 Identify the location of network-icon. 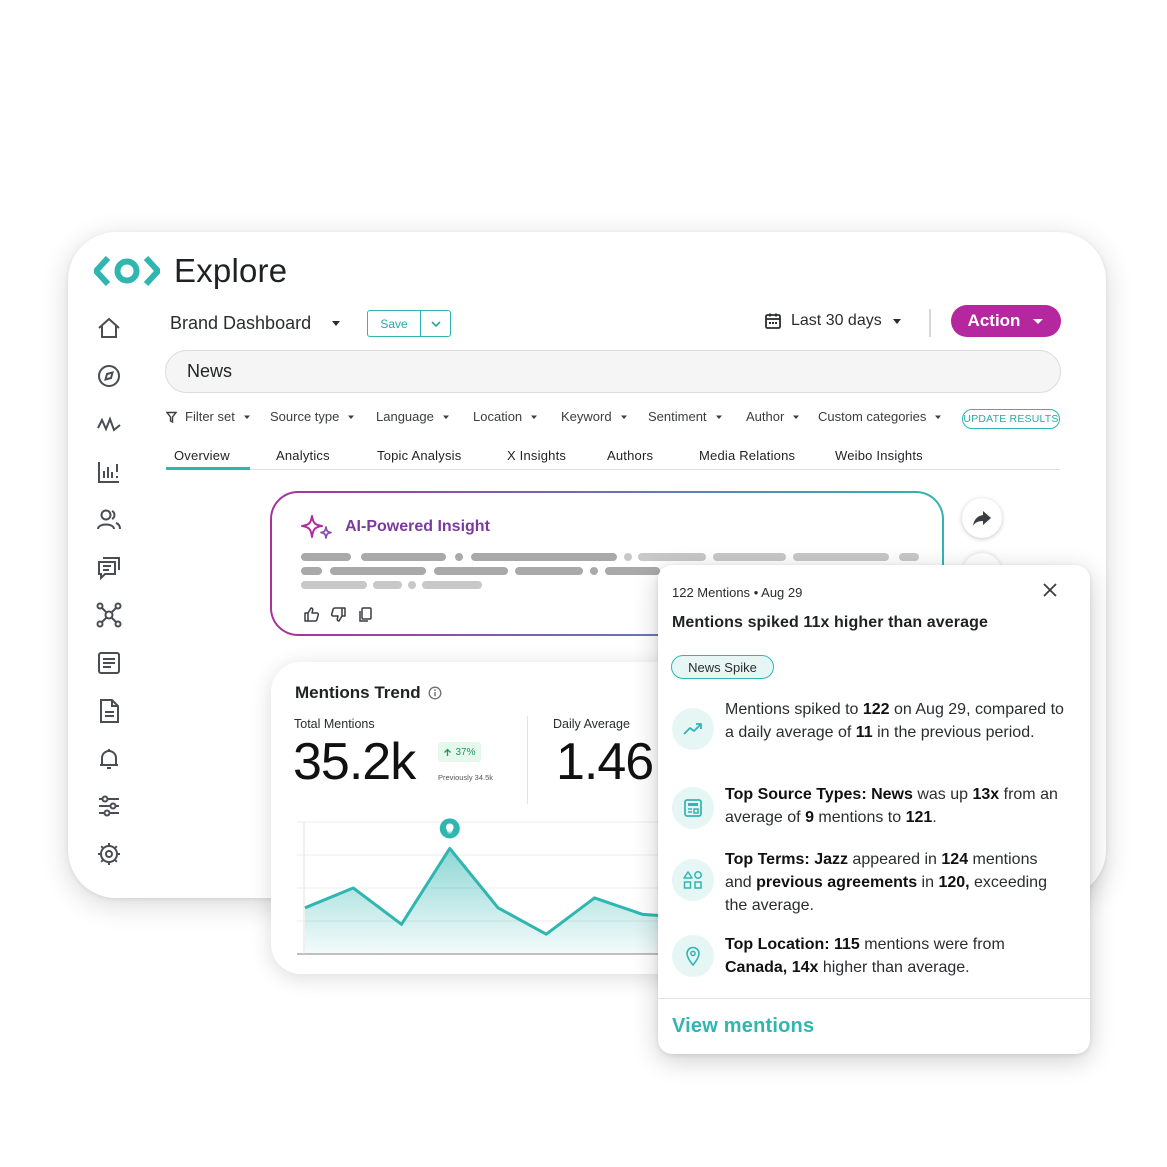
(109, 615).